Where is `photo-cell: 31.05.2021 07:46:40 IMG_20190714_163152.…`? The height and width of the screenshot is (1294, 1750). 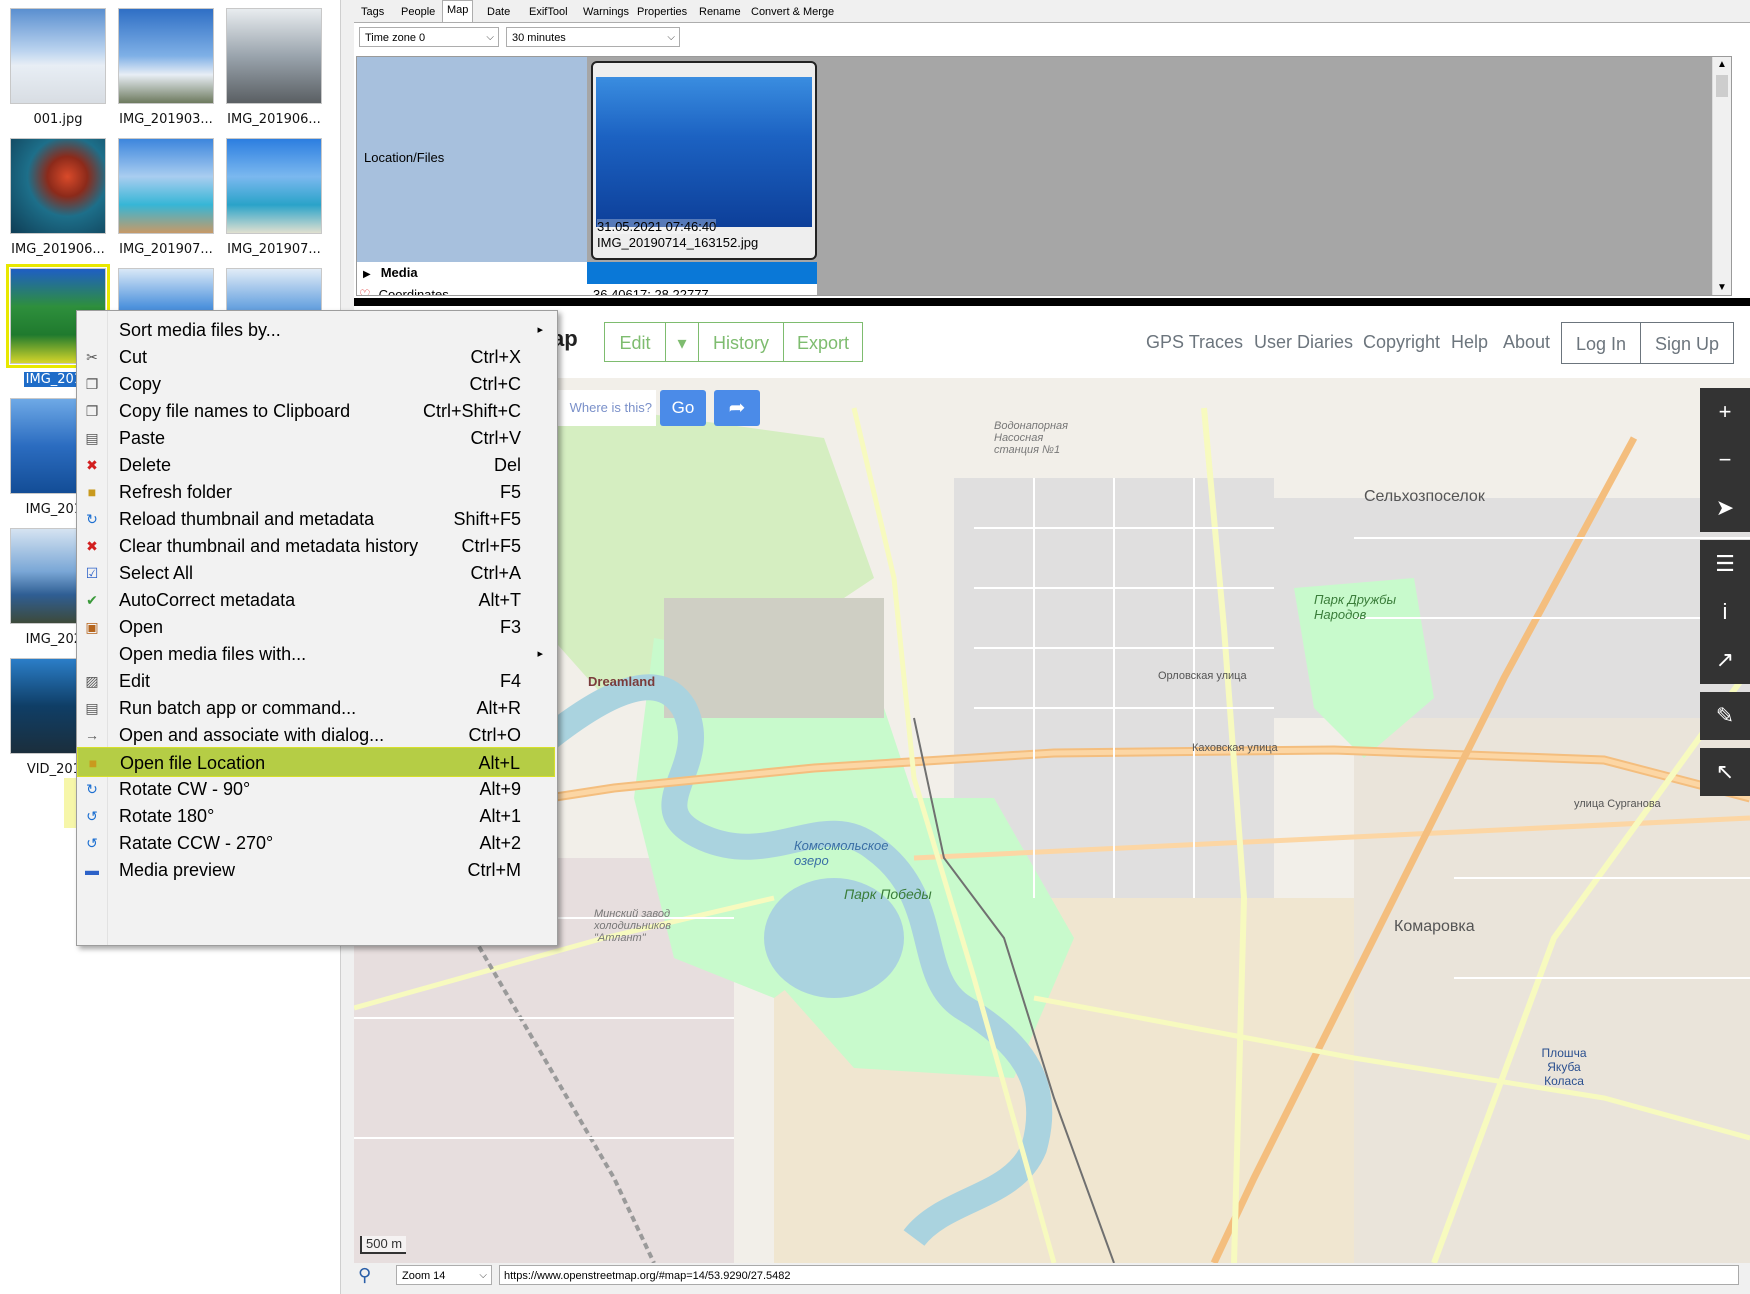 photo-cell: 31.05.2021 07:46:40 IMG_20190714_163152.… is located at coordinates (704, 160).